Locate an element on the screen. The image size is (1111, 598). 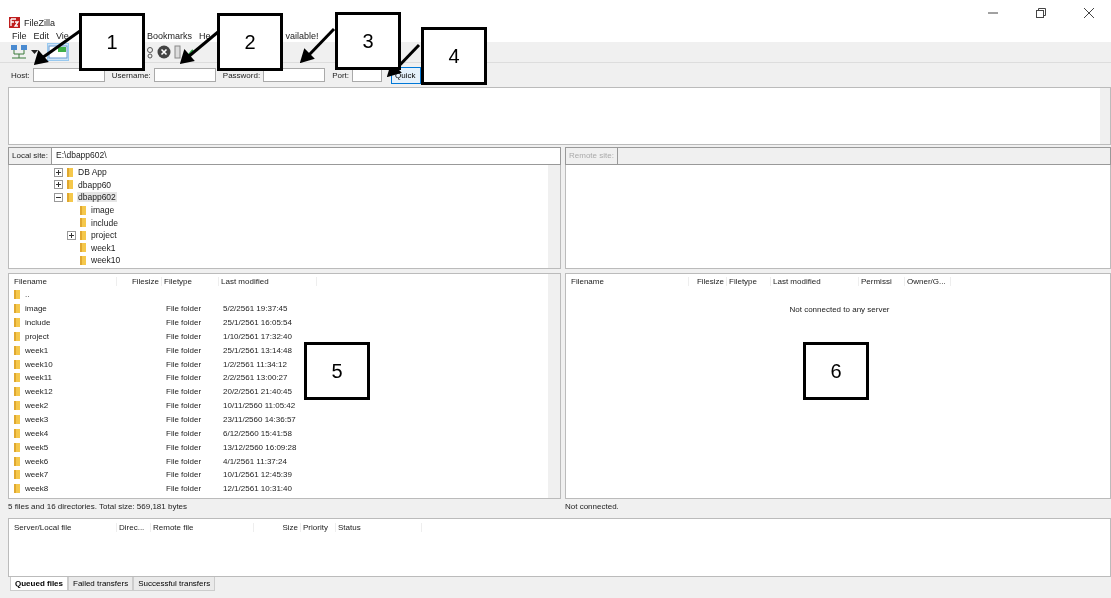
table-cell: 1/2/2561 11:34:12 is located at coordinates (255, 364).